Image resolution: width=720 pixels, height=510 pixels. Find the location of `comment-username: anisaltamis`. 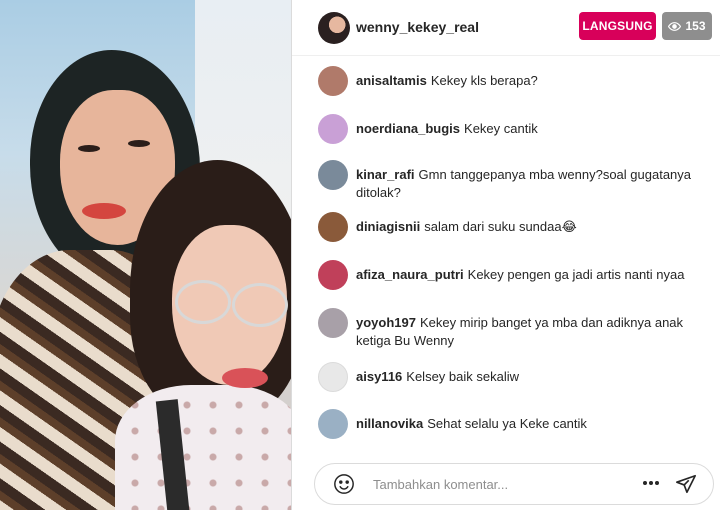

comment-username: anisaltamis is located at coordinates (391, 80).